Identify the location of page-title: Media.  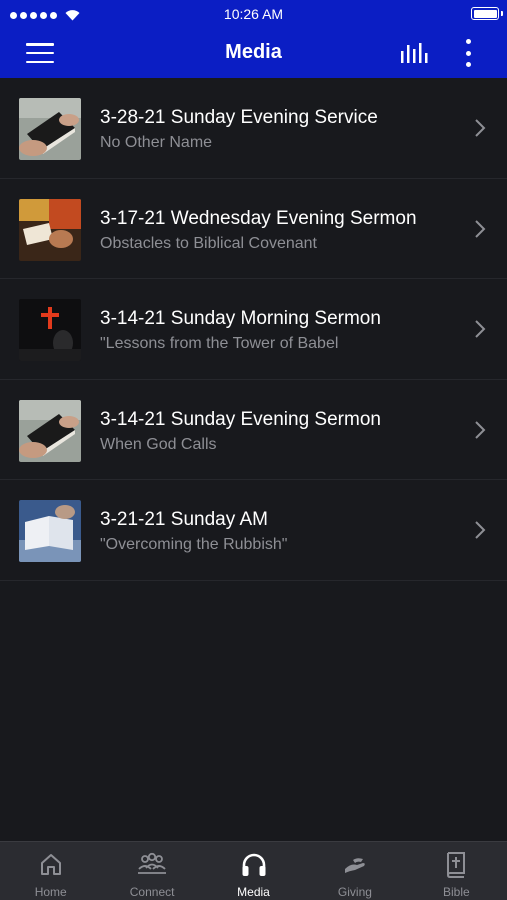
(253, 52).